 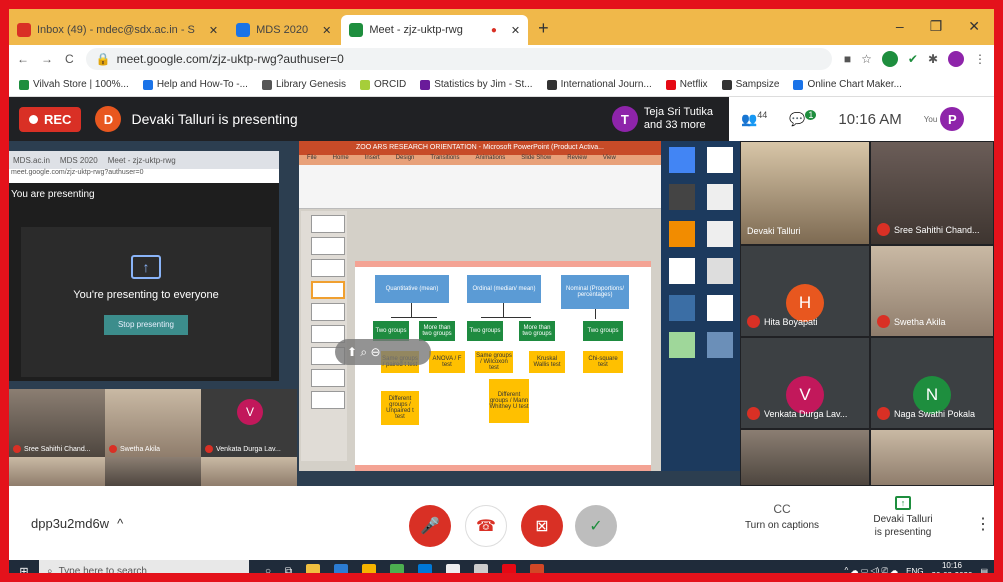 What do you see at coordinates (984, 570) in the screenshot?
I see `notifications-icon: ▤` at bounding box center [984, 570].